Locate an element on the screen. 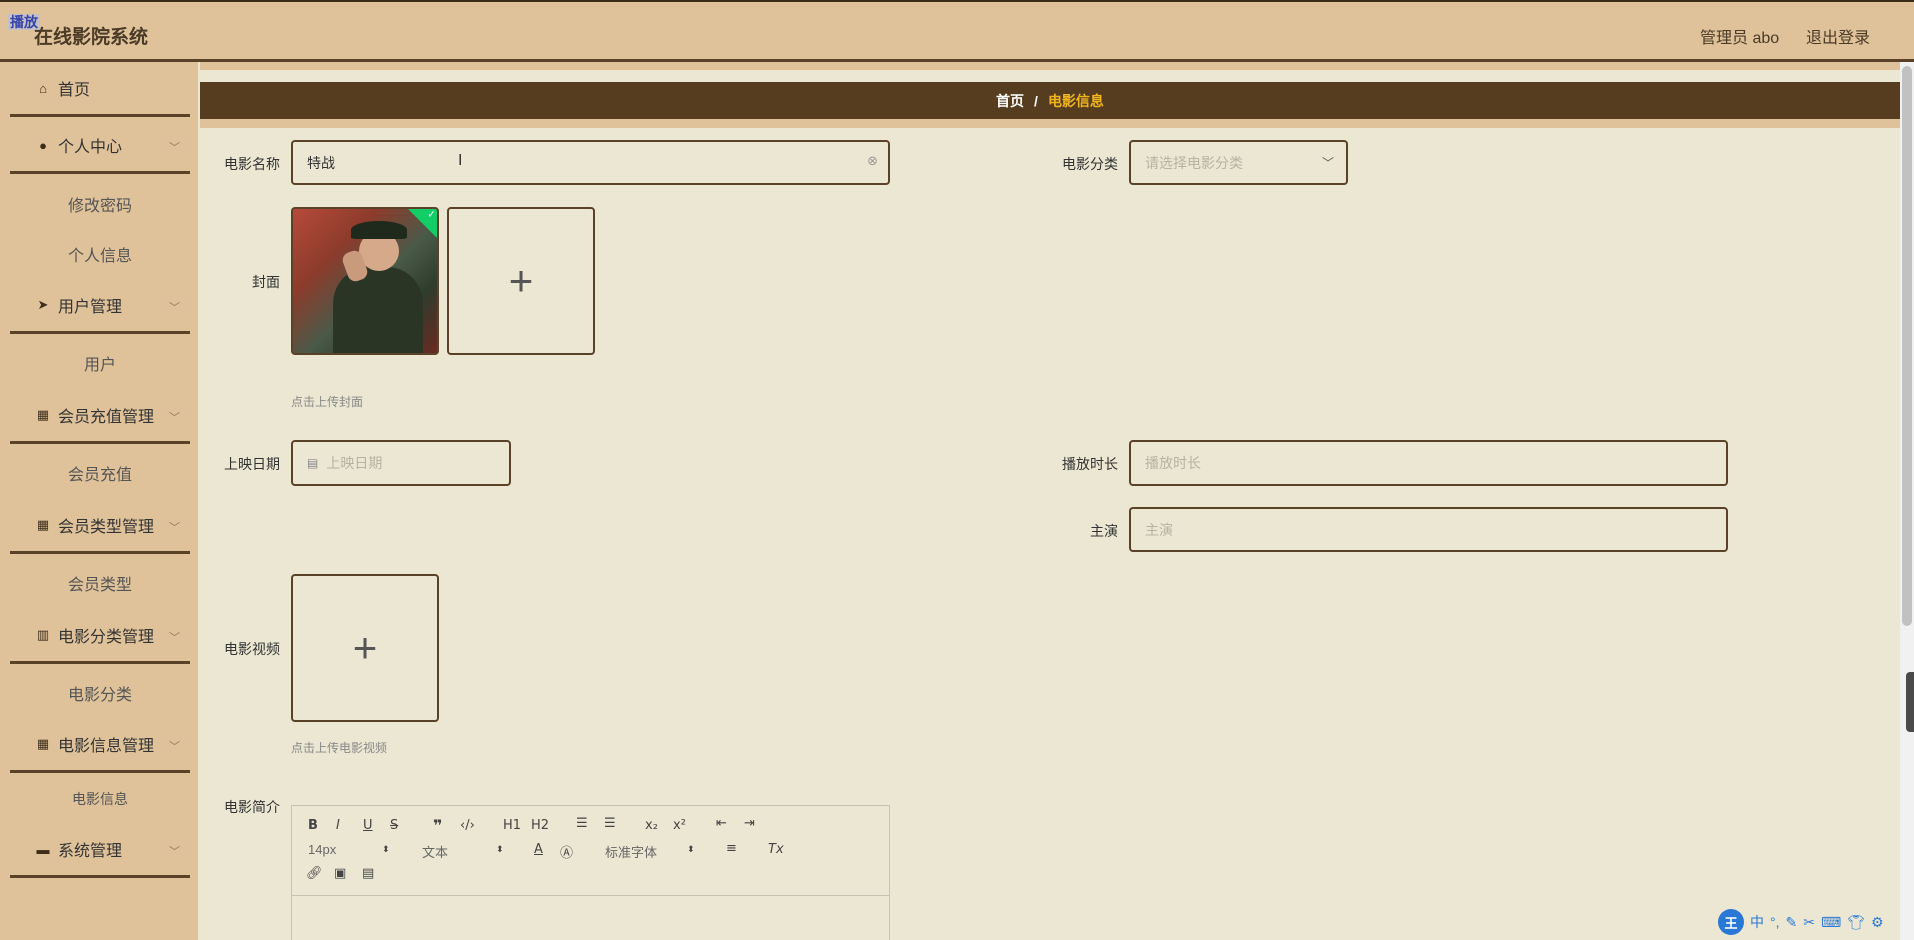  sidebar-item-label: 会员类型管理 is located at coordinates (106, 527).